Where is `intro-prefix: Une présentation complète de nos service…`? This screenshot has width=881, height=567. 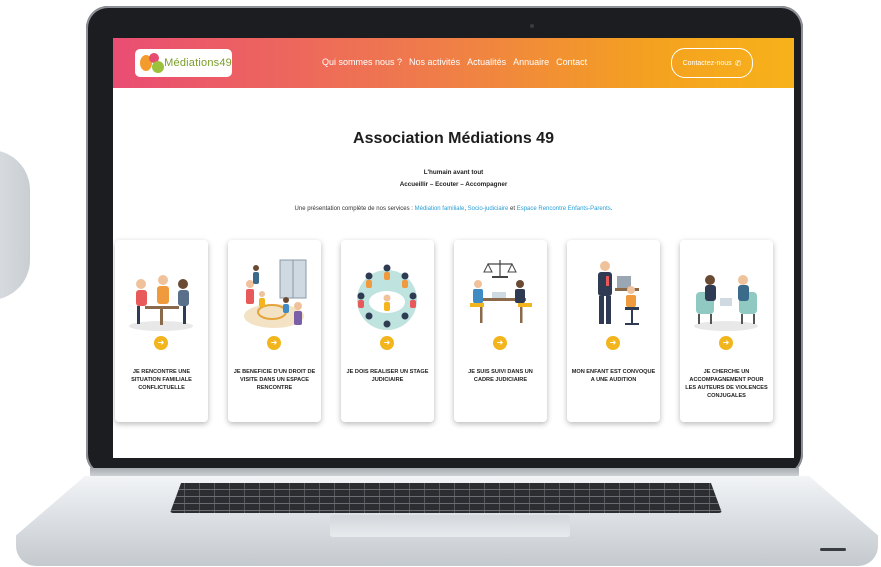 intro-prefix: Une présentation complète de nos service… is located at coordinates (354, 209).